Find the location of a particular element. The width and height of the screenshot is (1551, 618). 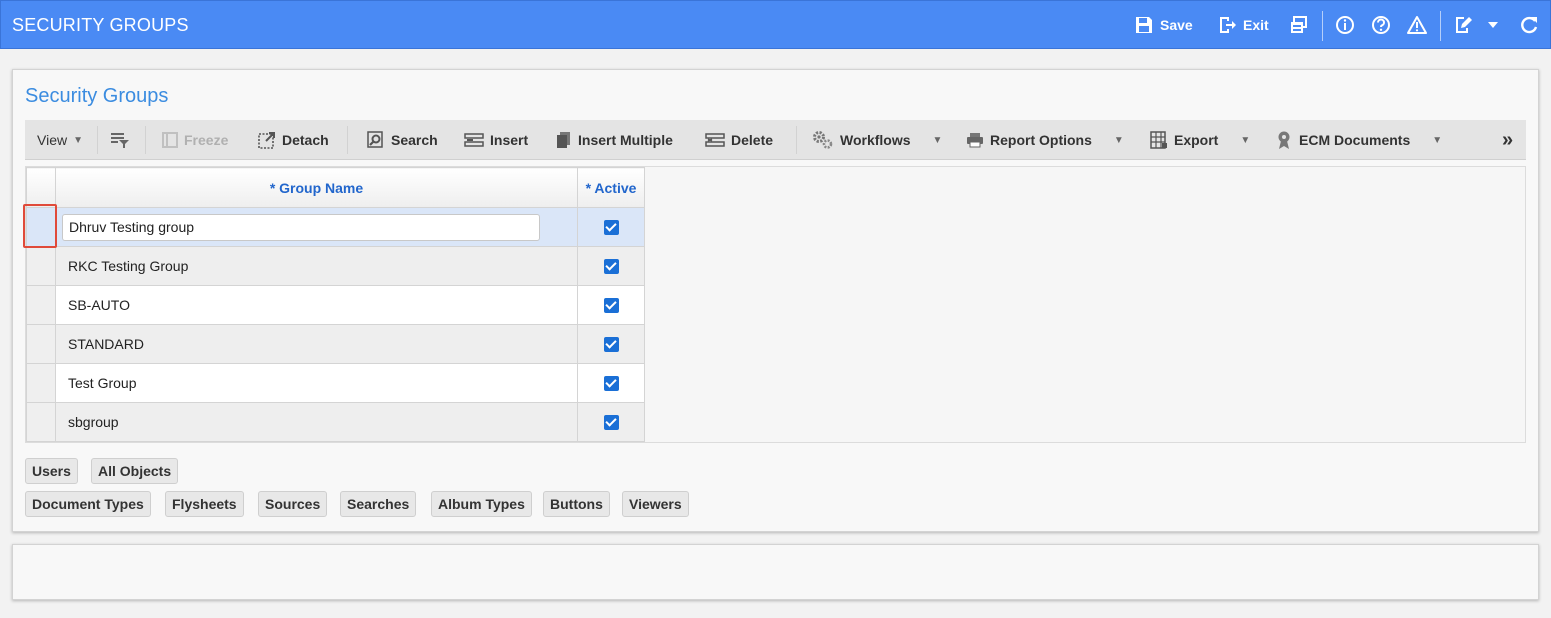

exit-icon is located at coordinates (1228, 25).